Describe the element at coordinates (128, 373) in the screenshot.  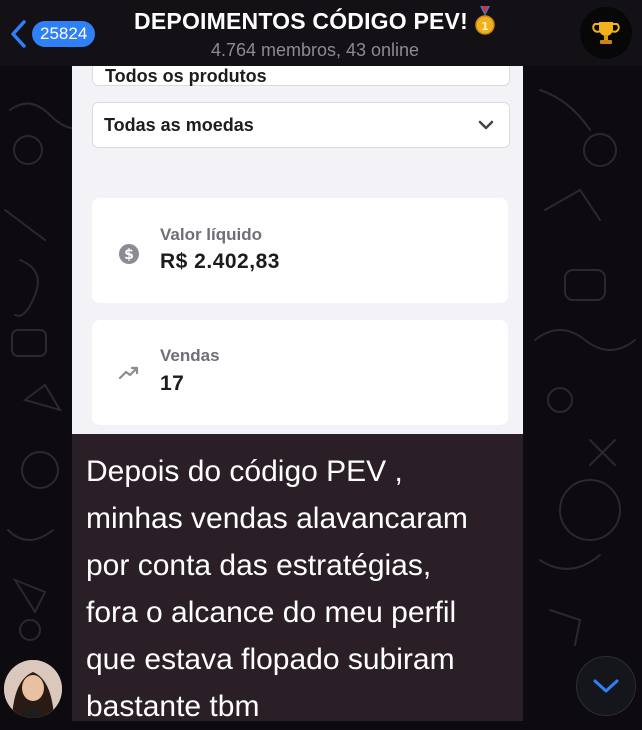
I see `trending-up-icon` at that location.